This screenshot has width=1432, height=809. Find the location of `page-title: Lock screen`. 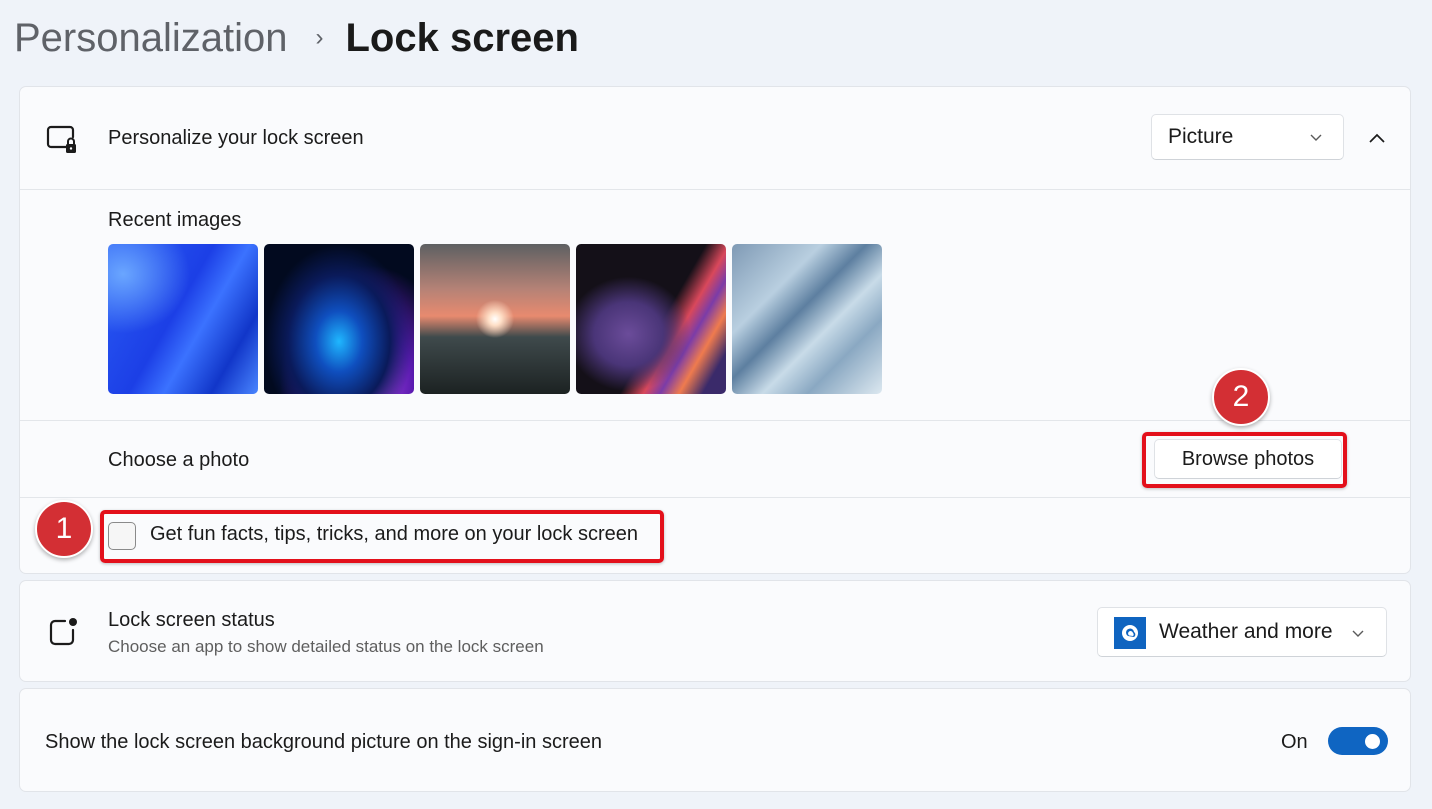

page-title: Lock screen is located at coordinates (462, 37).